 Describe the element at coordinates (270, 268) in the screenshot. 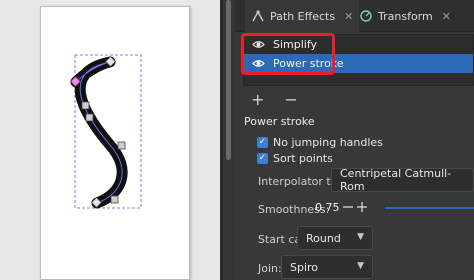

I see `join-label: Join:` at that location.